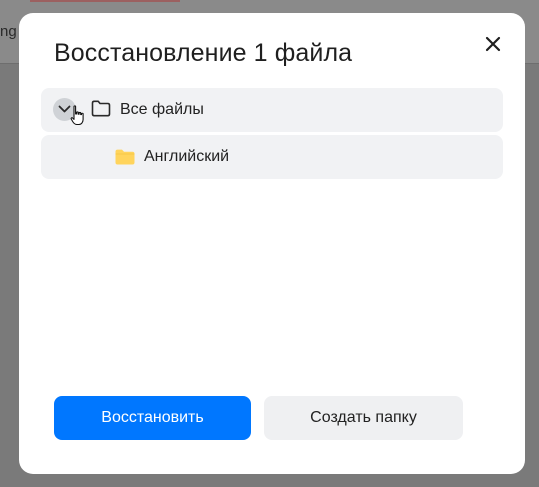  Describe the element at coordinates (272, 110) in the screenshot. I see `tree-item-all-files: Все файлы` at that location.